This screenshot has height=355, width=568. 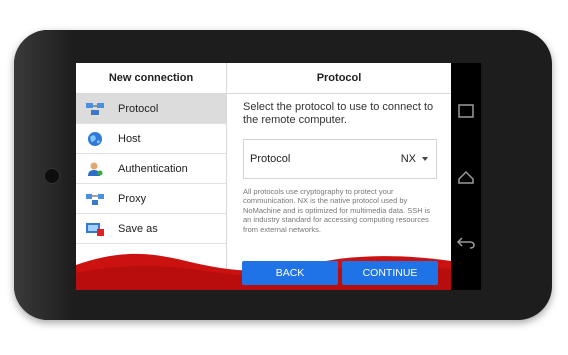 I want to click on back-icon, so click(x=466, y=243).